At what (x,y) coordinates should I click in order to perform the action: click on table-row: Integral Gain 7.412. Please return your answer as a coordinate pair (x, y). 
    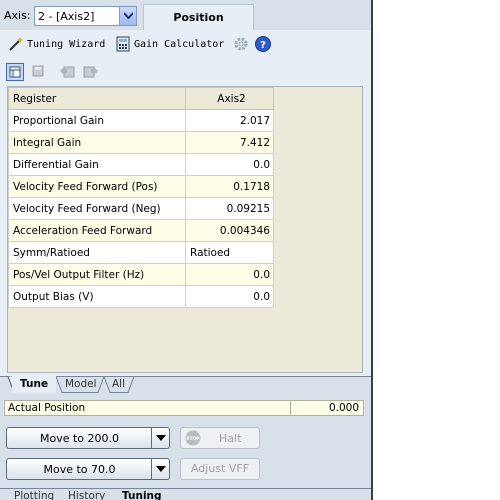
    Looking at the image, I should click on (141, 142).